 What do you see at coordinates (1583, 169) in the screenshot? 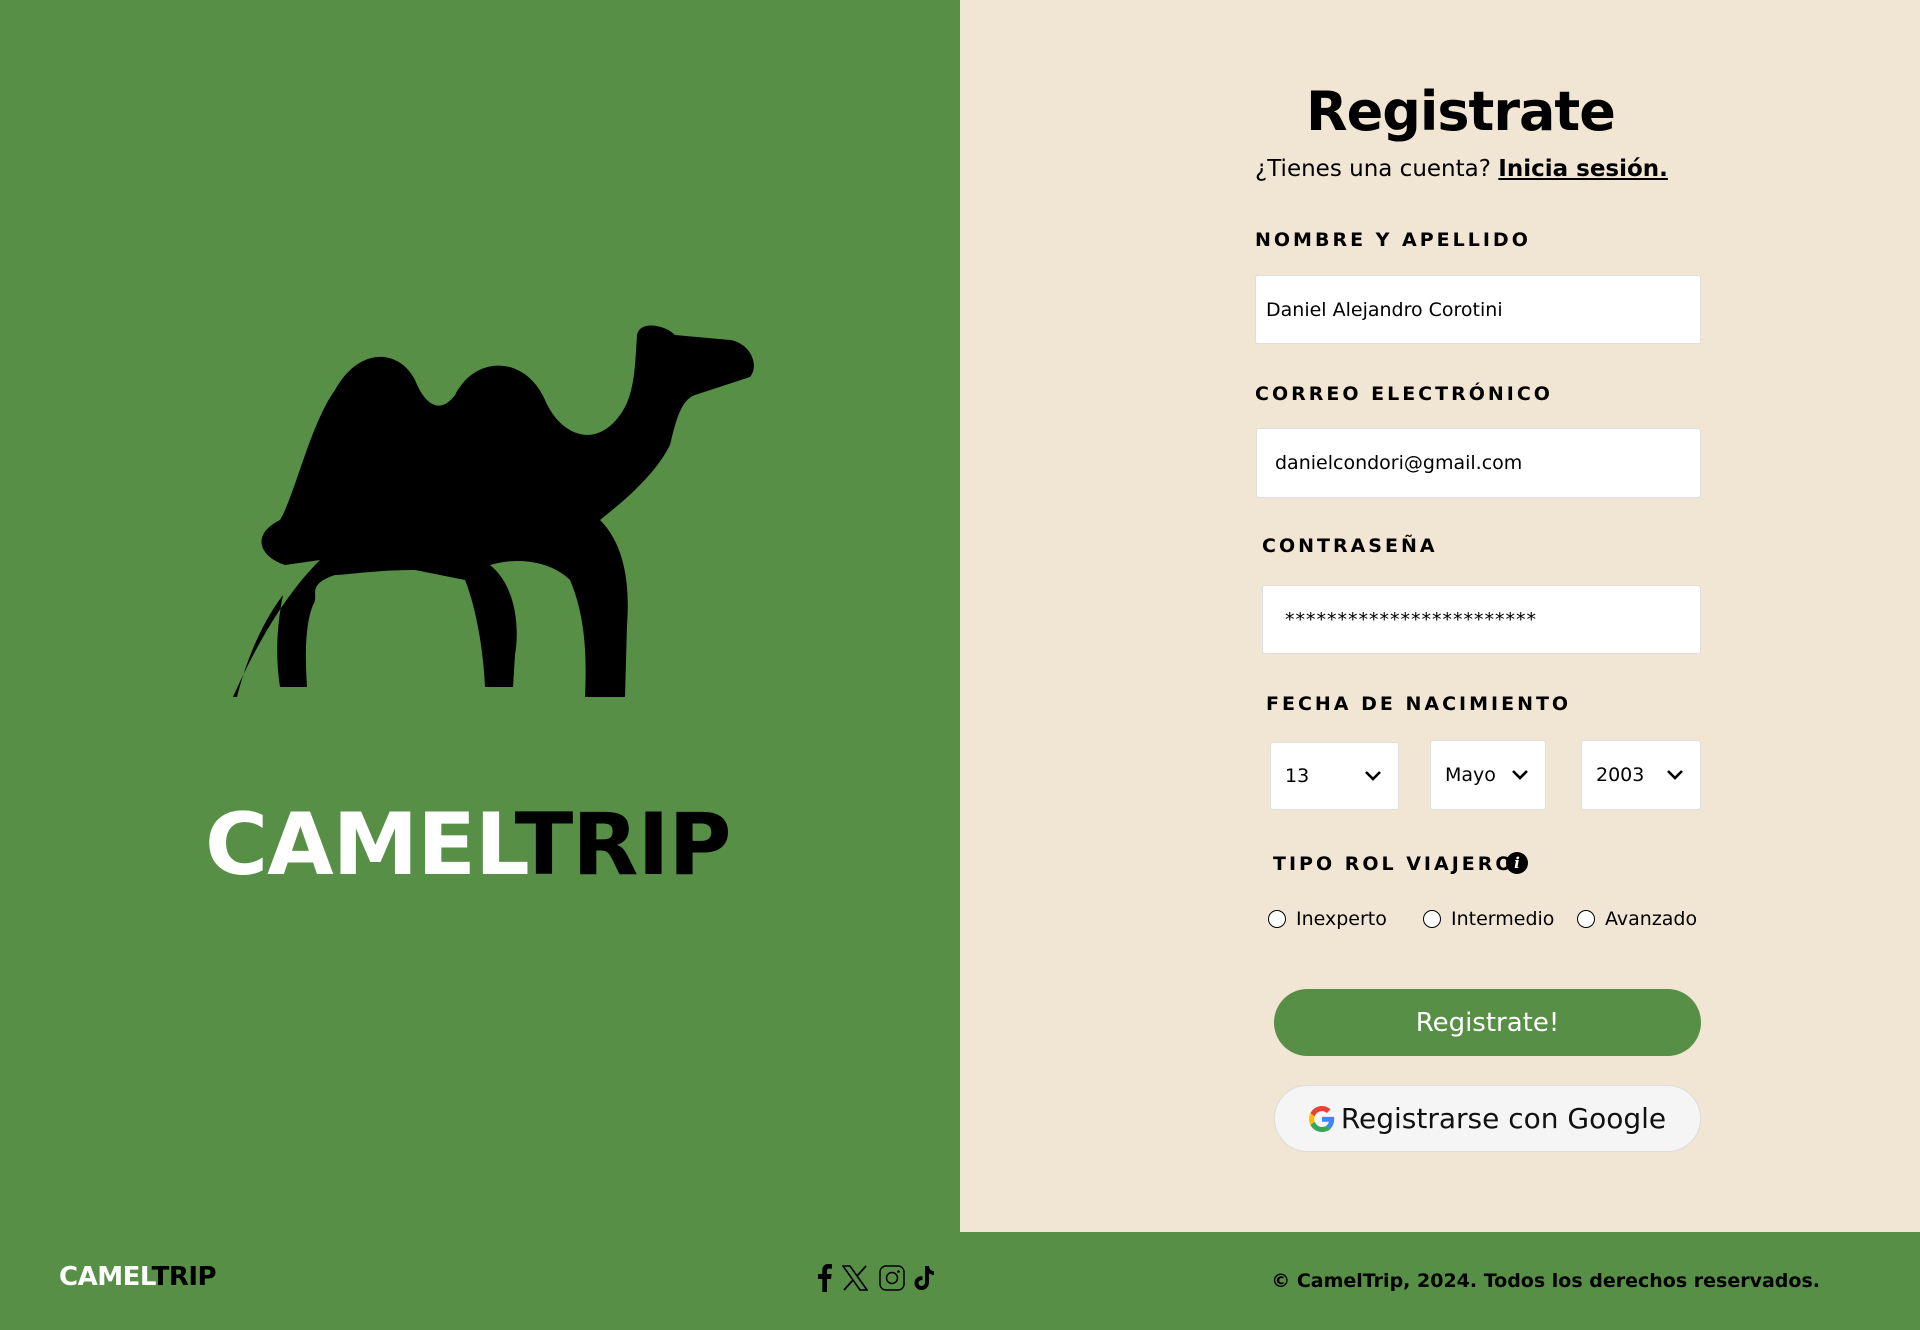
I see `login-link: Inicia sesión.` at bounding box center [1583, 169].